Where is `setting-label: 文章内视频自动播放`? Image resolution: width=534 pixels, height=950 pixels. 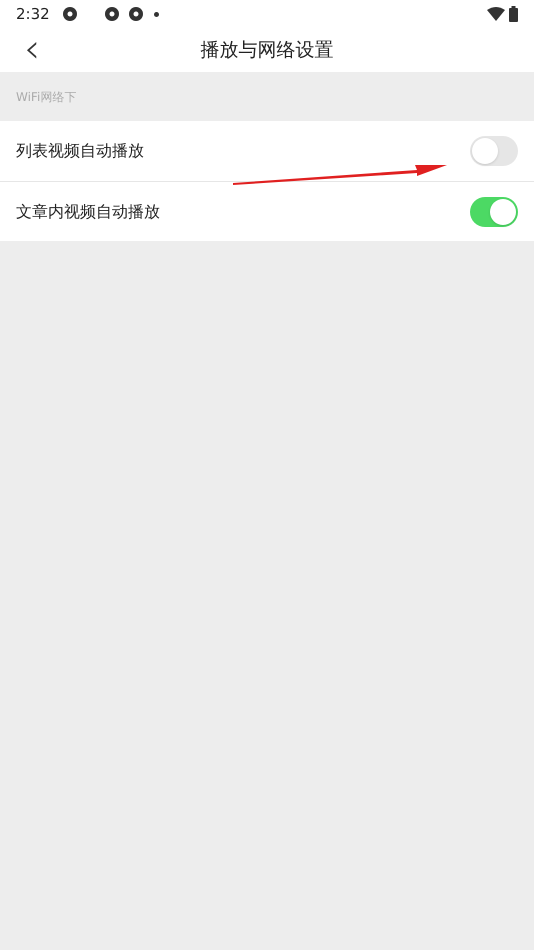 setting-label: 文章内视频自动播放 is located at coordinates (88, 211).